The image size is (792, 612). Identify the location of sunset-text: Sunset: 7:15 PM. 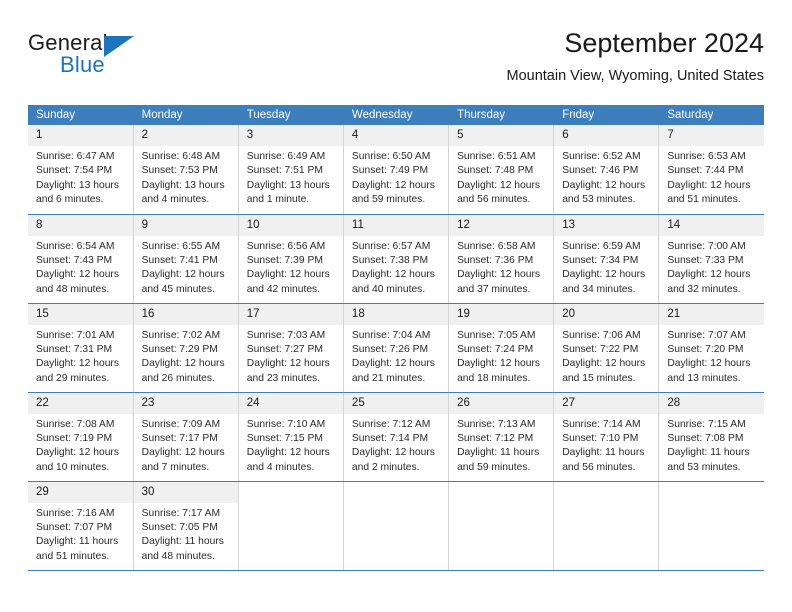
(284, 438).